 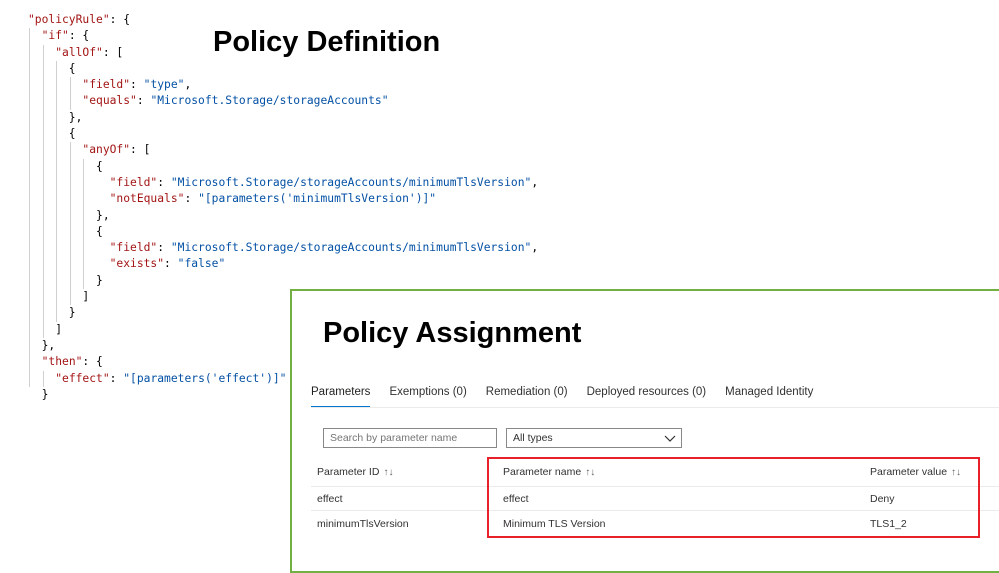 What do you see at coordinates (65, 280) in the screenshot?
I see `code-punct: }` at bounding box center [65, 280].